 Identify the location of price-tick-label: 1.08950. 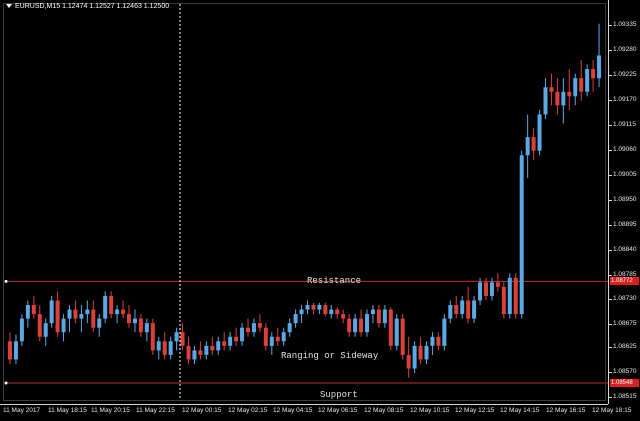
(623, 199).